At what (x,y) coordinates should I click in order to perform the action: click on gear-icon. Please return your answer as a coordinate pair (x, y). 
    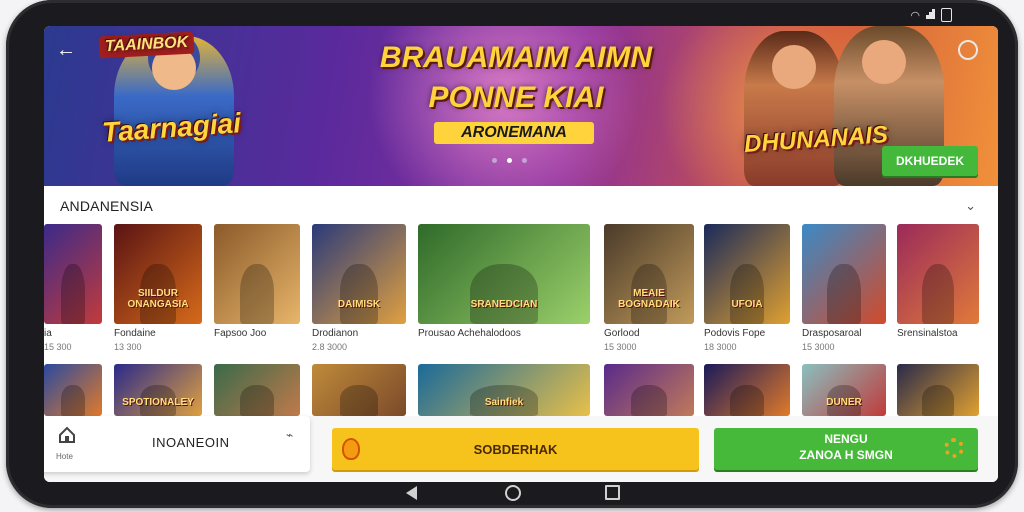
    Looking at the image, I should click on (954, 448).